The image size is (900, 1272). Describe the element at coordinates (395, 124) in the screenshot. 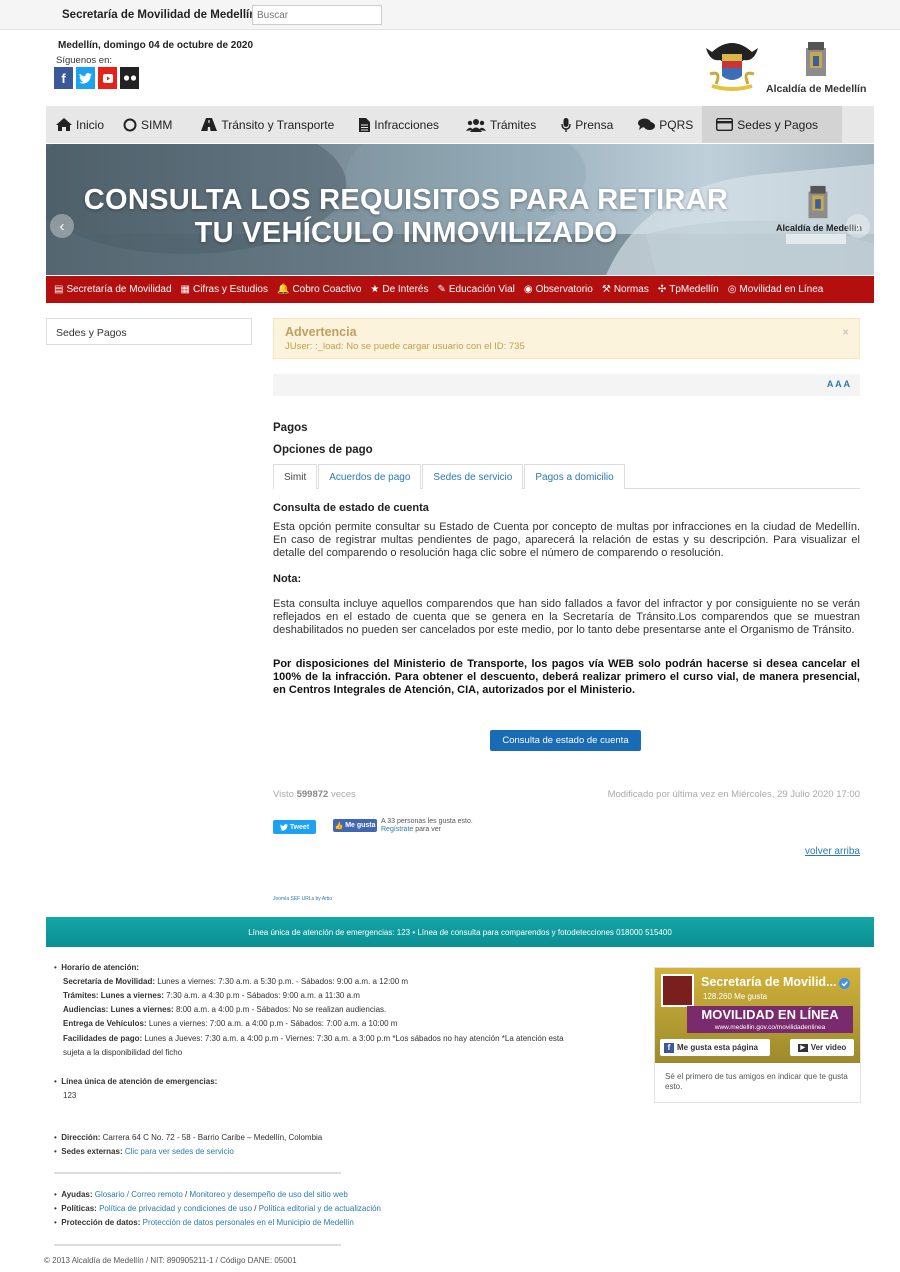

I see `nav-item-infracciones: Infracciones` at that location.